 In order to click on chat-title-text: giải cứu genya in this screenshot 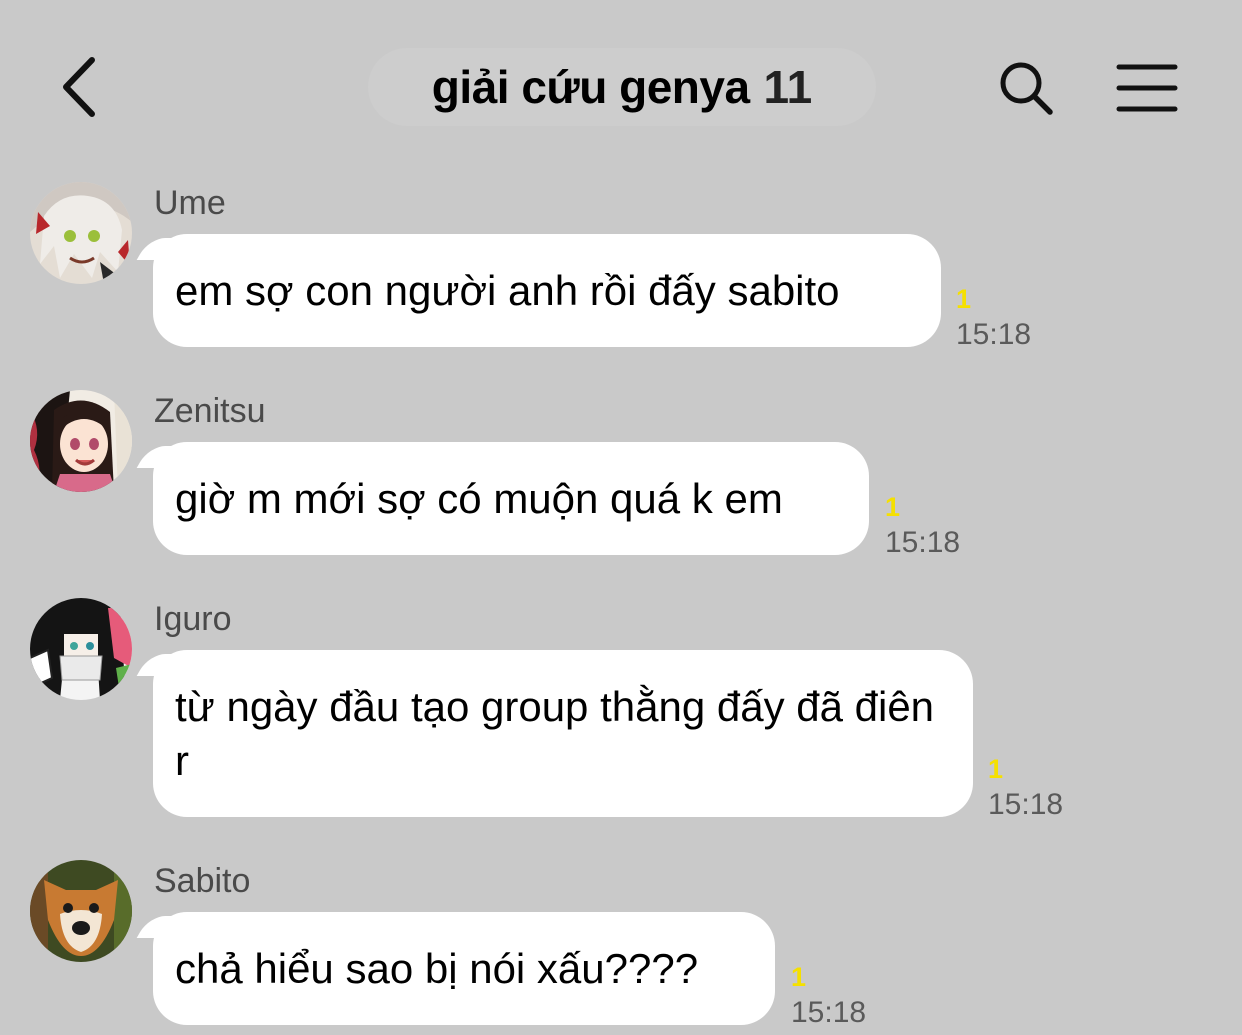, I will do `click(590, 87)`.